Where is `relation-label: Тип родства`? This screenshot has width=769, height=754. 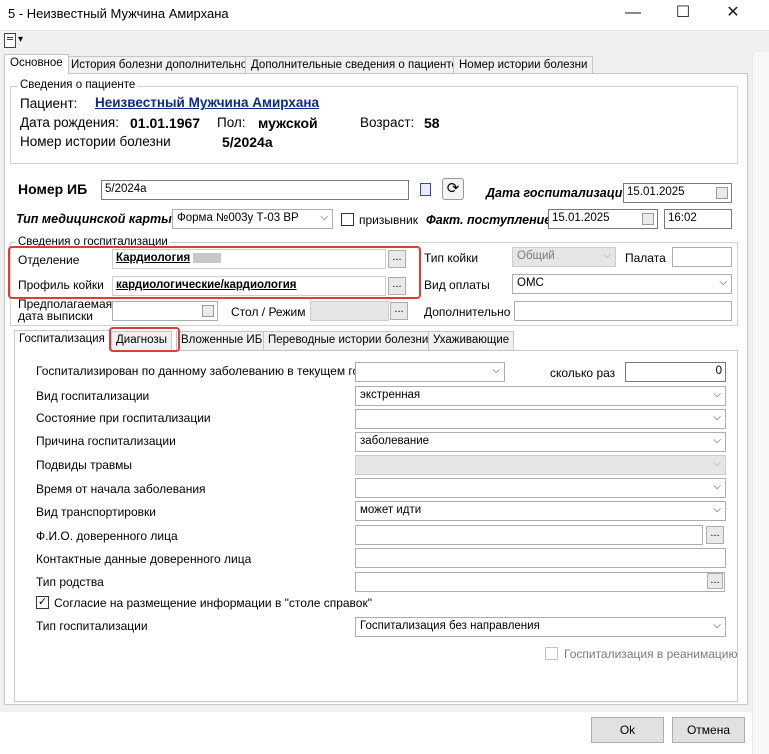 relation-label: Тип родства is located at coordinates (70, 582).